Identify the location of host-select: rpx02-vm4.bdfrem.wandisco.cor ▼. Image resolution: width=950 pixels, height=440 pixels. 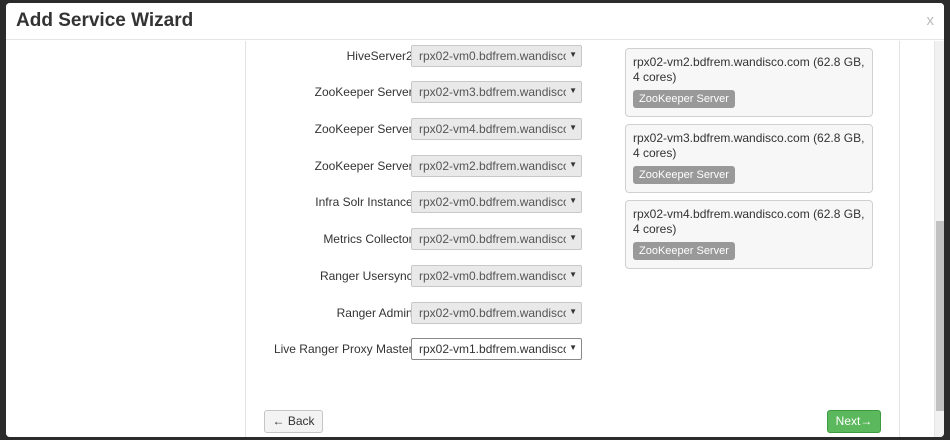
(496, 129).